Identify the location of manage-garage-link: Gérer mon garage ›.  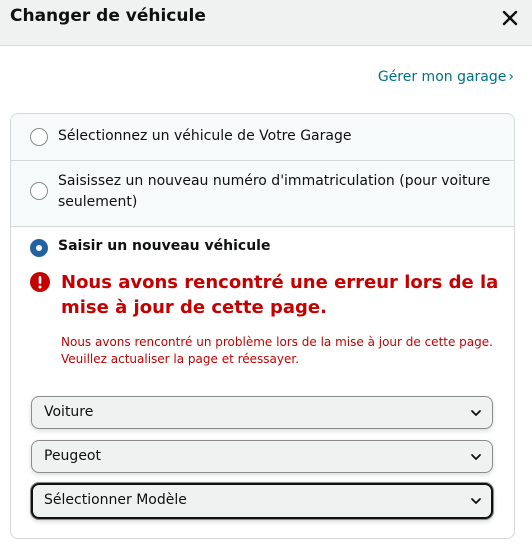
(446, 77).